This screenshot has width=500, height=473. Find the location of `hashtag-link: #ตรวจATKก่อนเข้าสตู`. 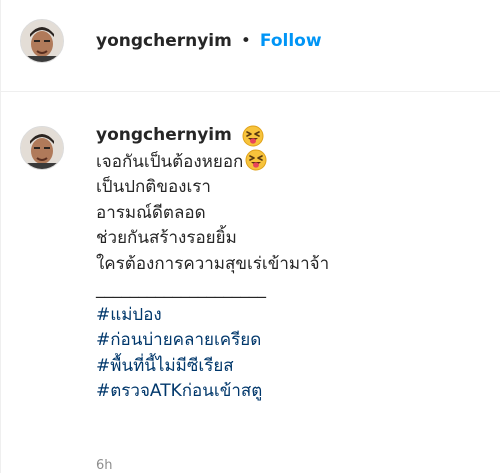

hashtag-link: #ตรวจATKก่อนเข้าสตู is located at coordinates (296, 392).